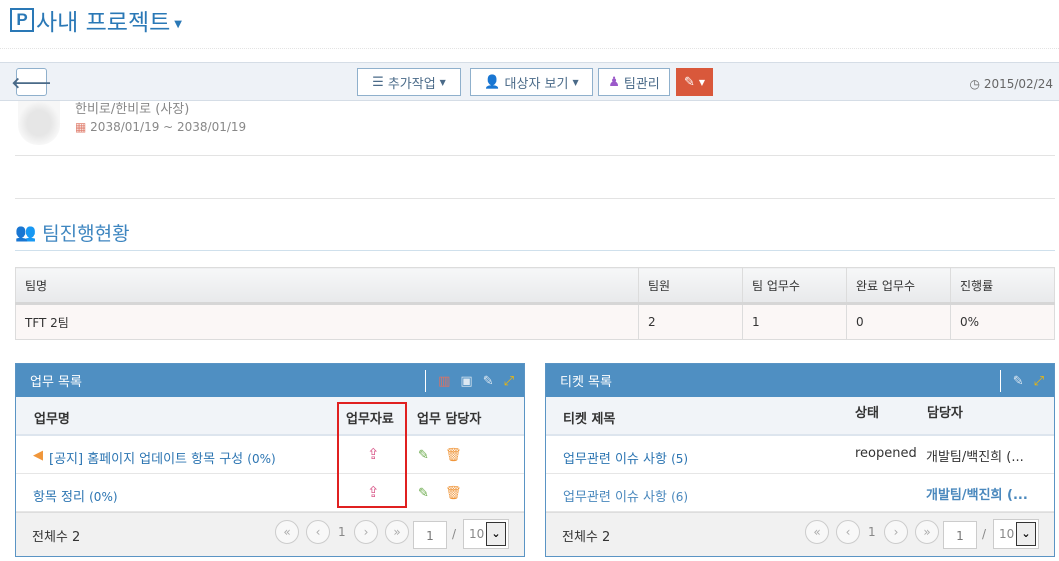 The height and width of the screenshot is (561, 1059). Describe the element at coordinates (794, 286) in the screenshot. I see `col-task-count: 팀 업무수` at that location.